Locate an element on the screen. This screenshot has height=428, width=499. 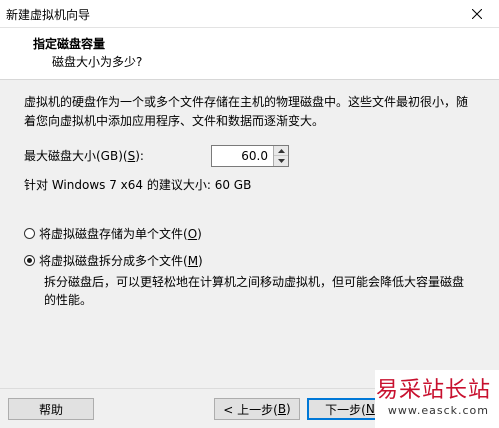
page-title: 指定磁盘容量 is located at coordinates (69, 44).